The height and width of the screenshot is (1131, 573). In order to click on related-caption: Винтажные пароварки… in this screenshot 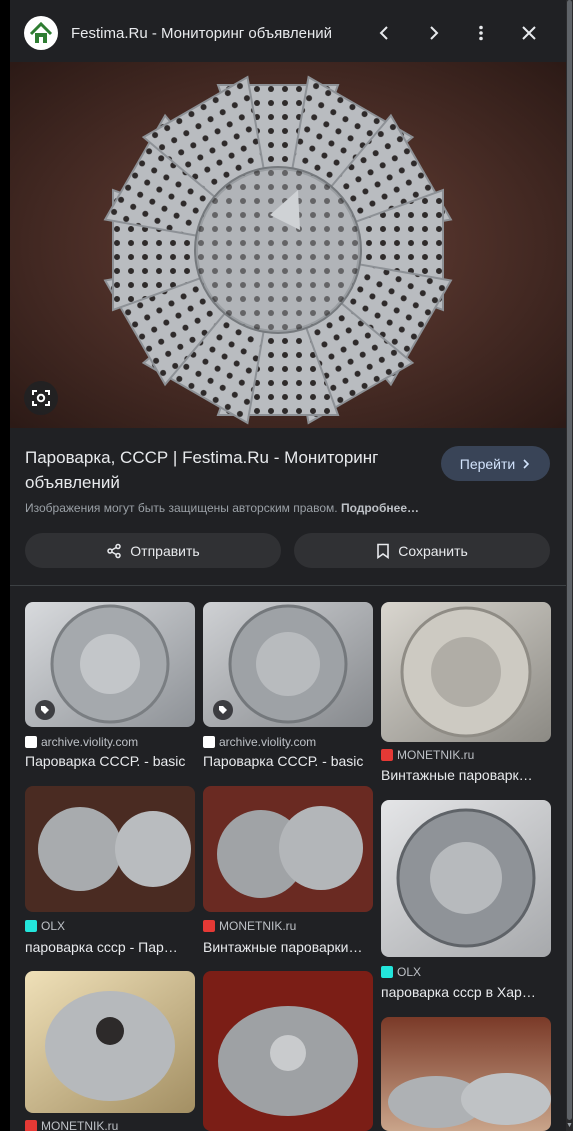, I will do `click(283, 947)`.